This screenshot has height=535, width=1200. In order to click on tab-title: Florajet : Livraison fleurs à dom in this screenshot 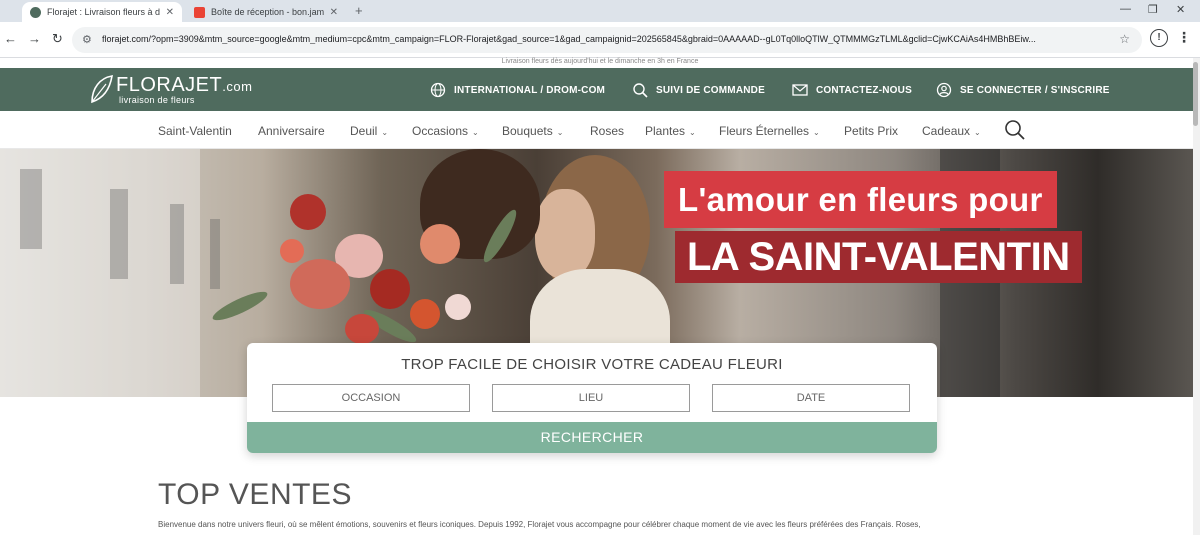, I will do `click(103, 12)`.